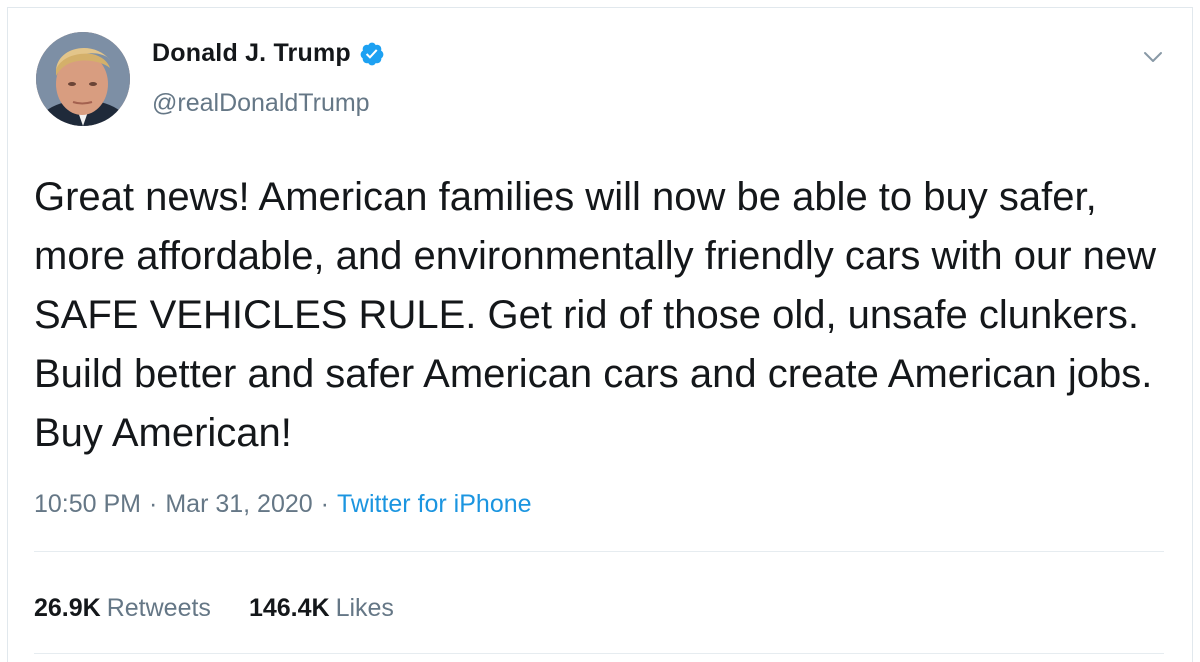 The image size is (1200, 662). Describe the element at coordinates (158, 608) in the screenshot. I see `retweets-label: Retweets` at that location.